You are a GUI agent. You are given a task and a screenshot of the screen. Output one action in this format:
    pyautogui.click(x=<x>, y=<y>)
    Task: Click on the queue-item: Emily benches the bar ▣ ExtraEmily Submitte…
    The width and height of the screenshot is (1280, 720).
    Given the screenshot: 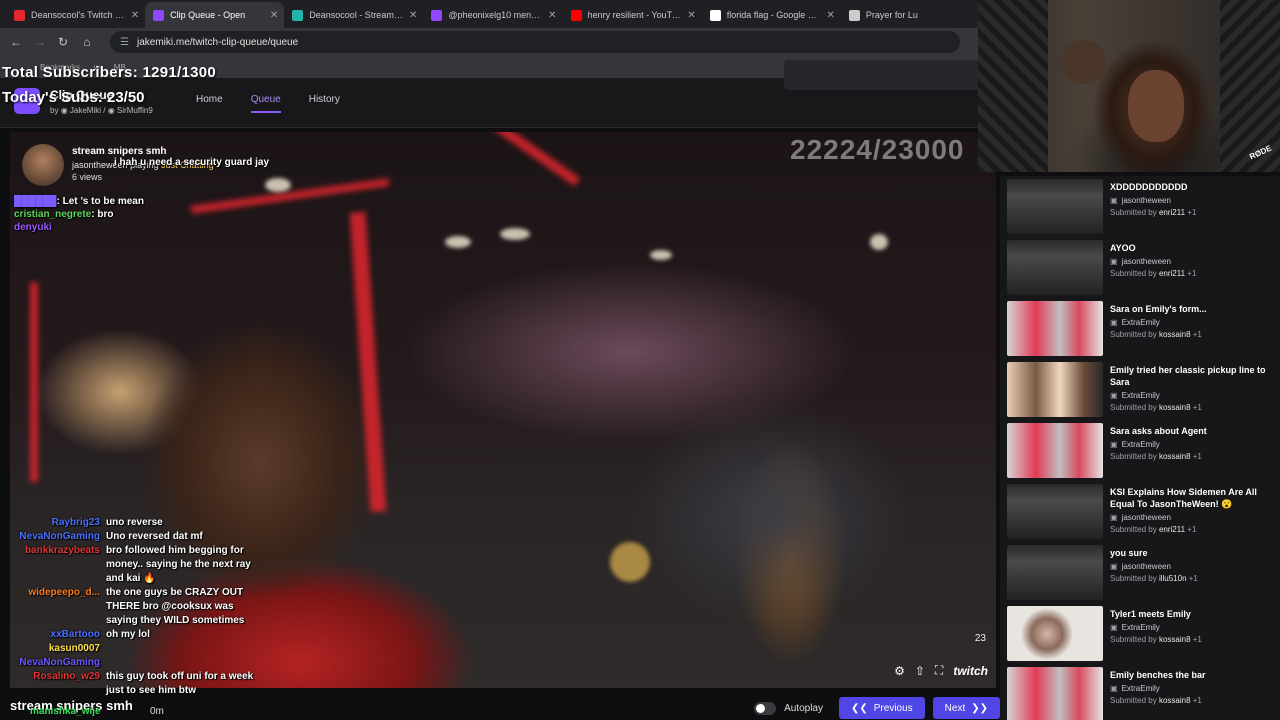 What is the action you would take?
    pyautogui.click(x=1141, y=693)
    